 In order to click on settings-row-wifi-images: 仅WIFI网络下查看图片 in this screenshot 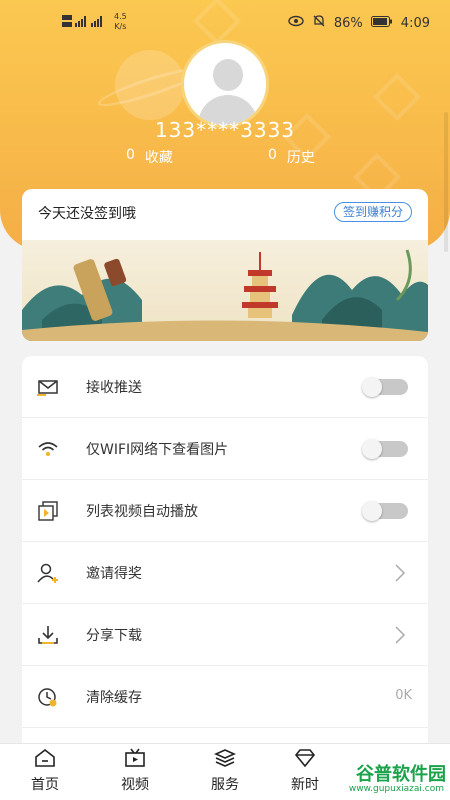, I will do `click(225, 449)`.